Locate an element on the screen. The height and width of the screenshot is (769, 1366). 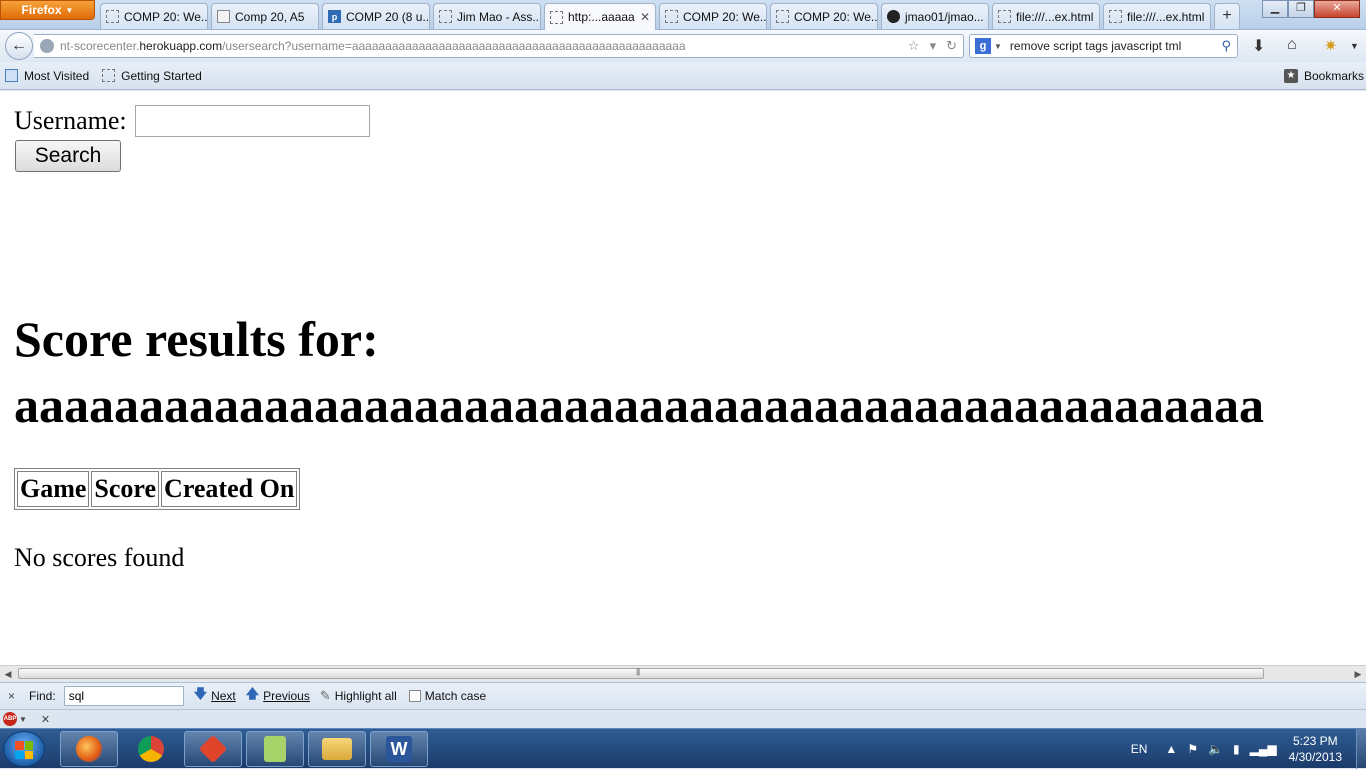
table-header-row: Game Score Created On is located at coordinates (157, 489).